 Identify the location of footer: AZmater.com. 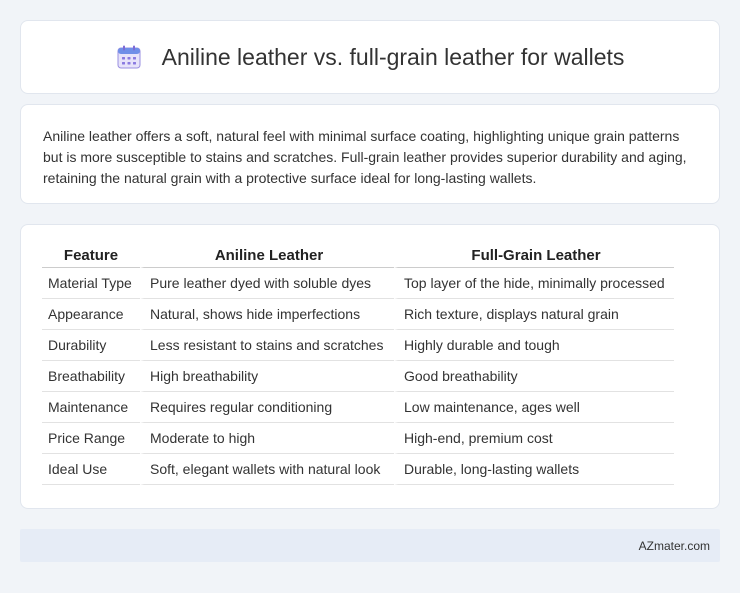
(370, 545).